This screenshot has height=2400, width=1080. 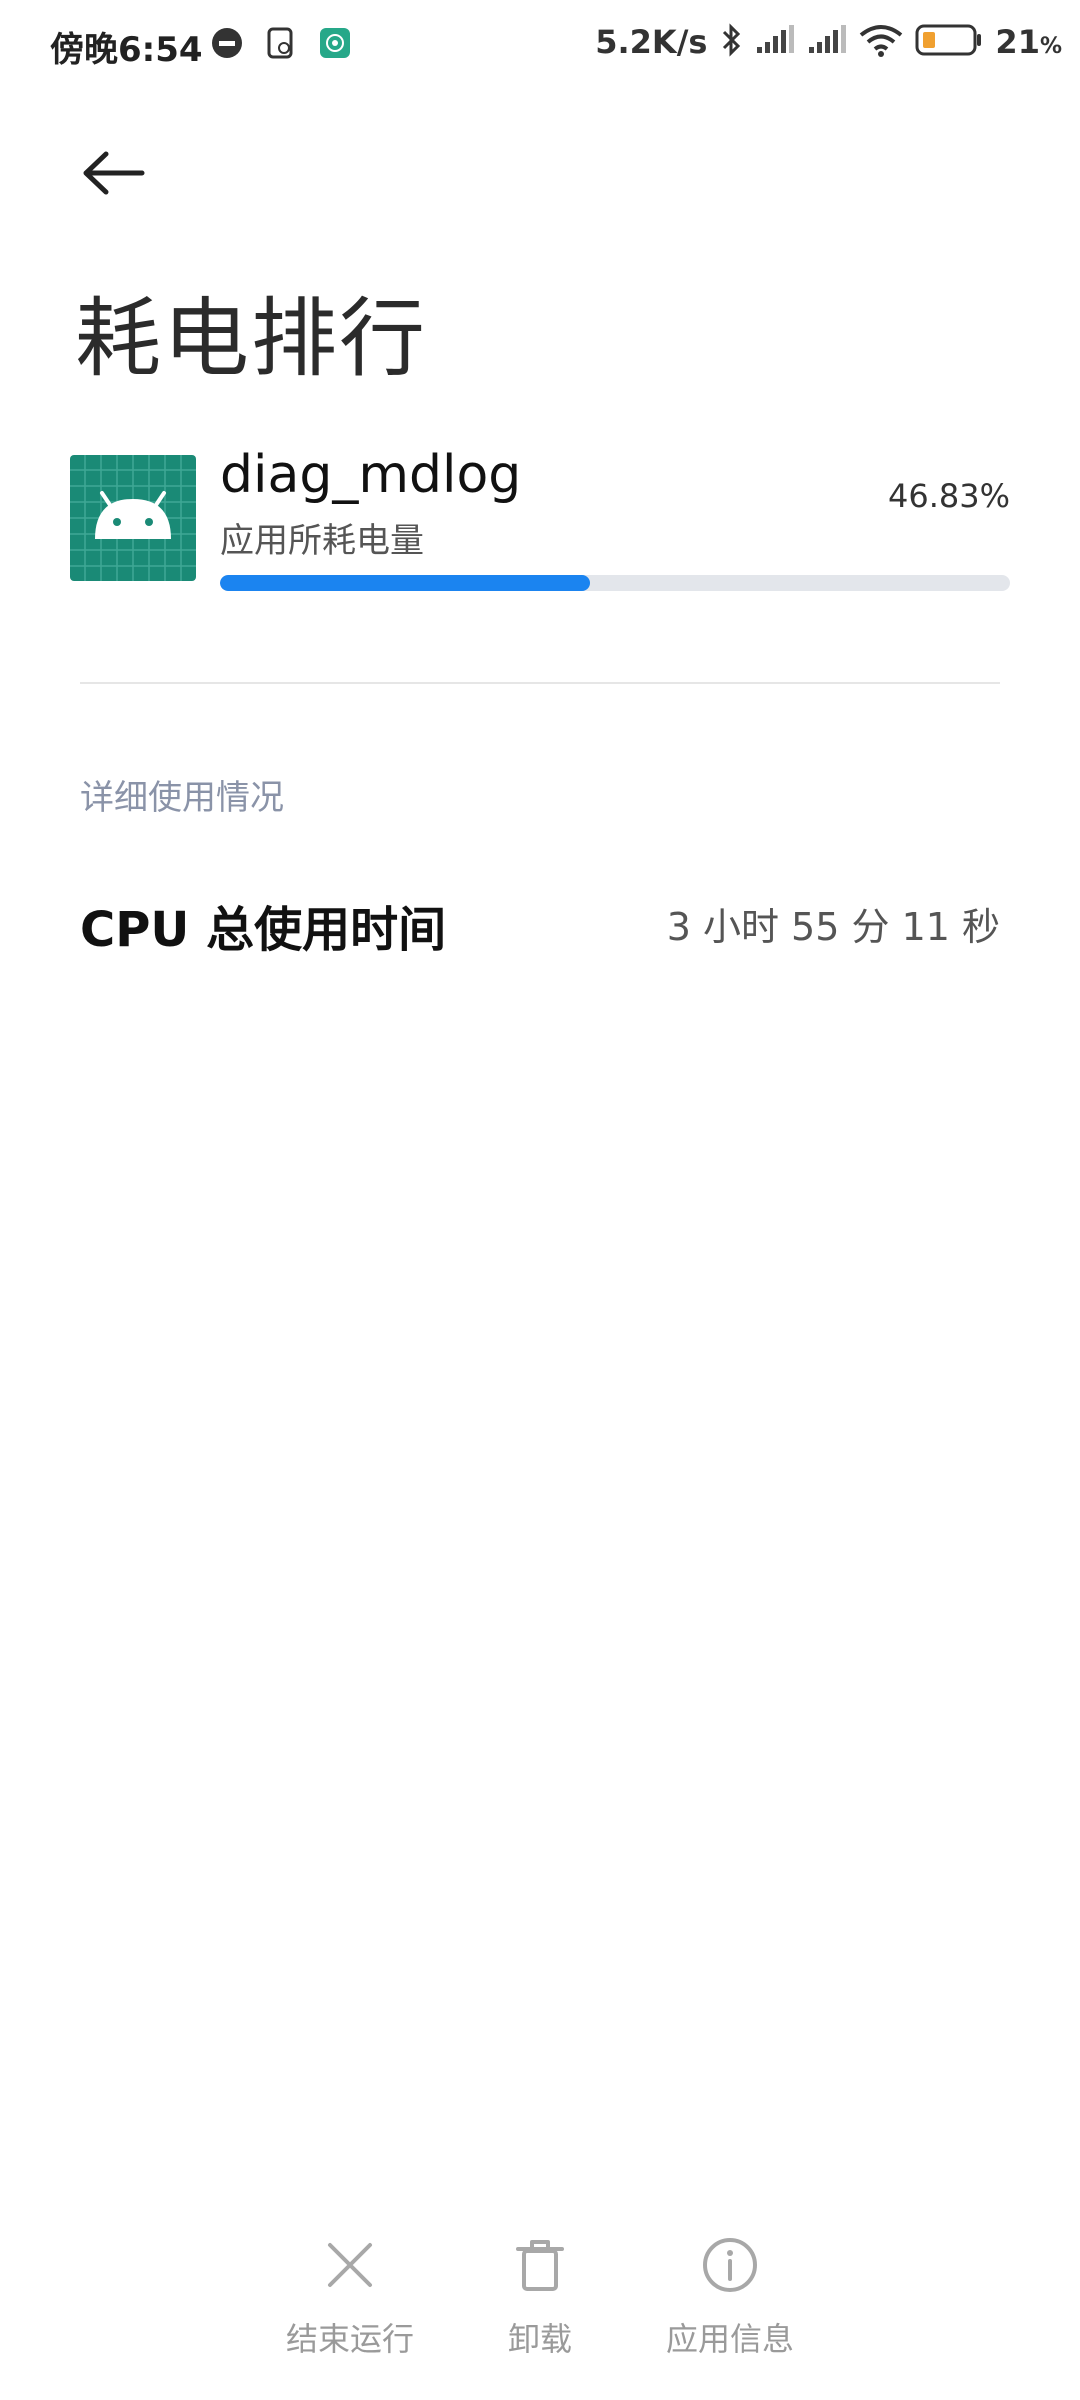 I want to click on hotspot-icon, so click(x=335, y=45).